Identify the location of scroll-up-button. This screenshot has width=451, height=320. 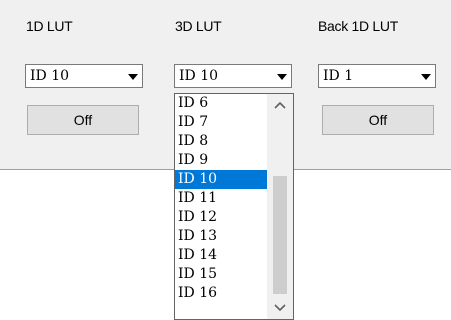
(280, 105).